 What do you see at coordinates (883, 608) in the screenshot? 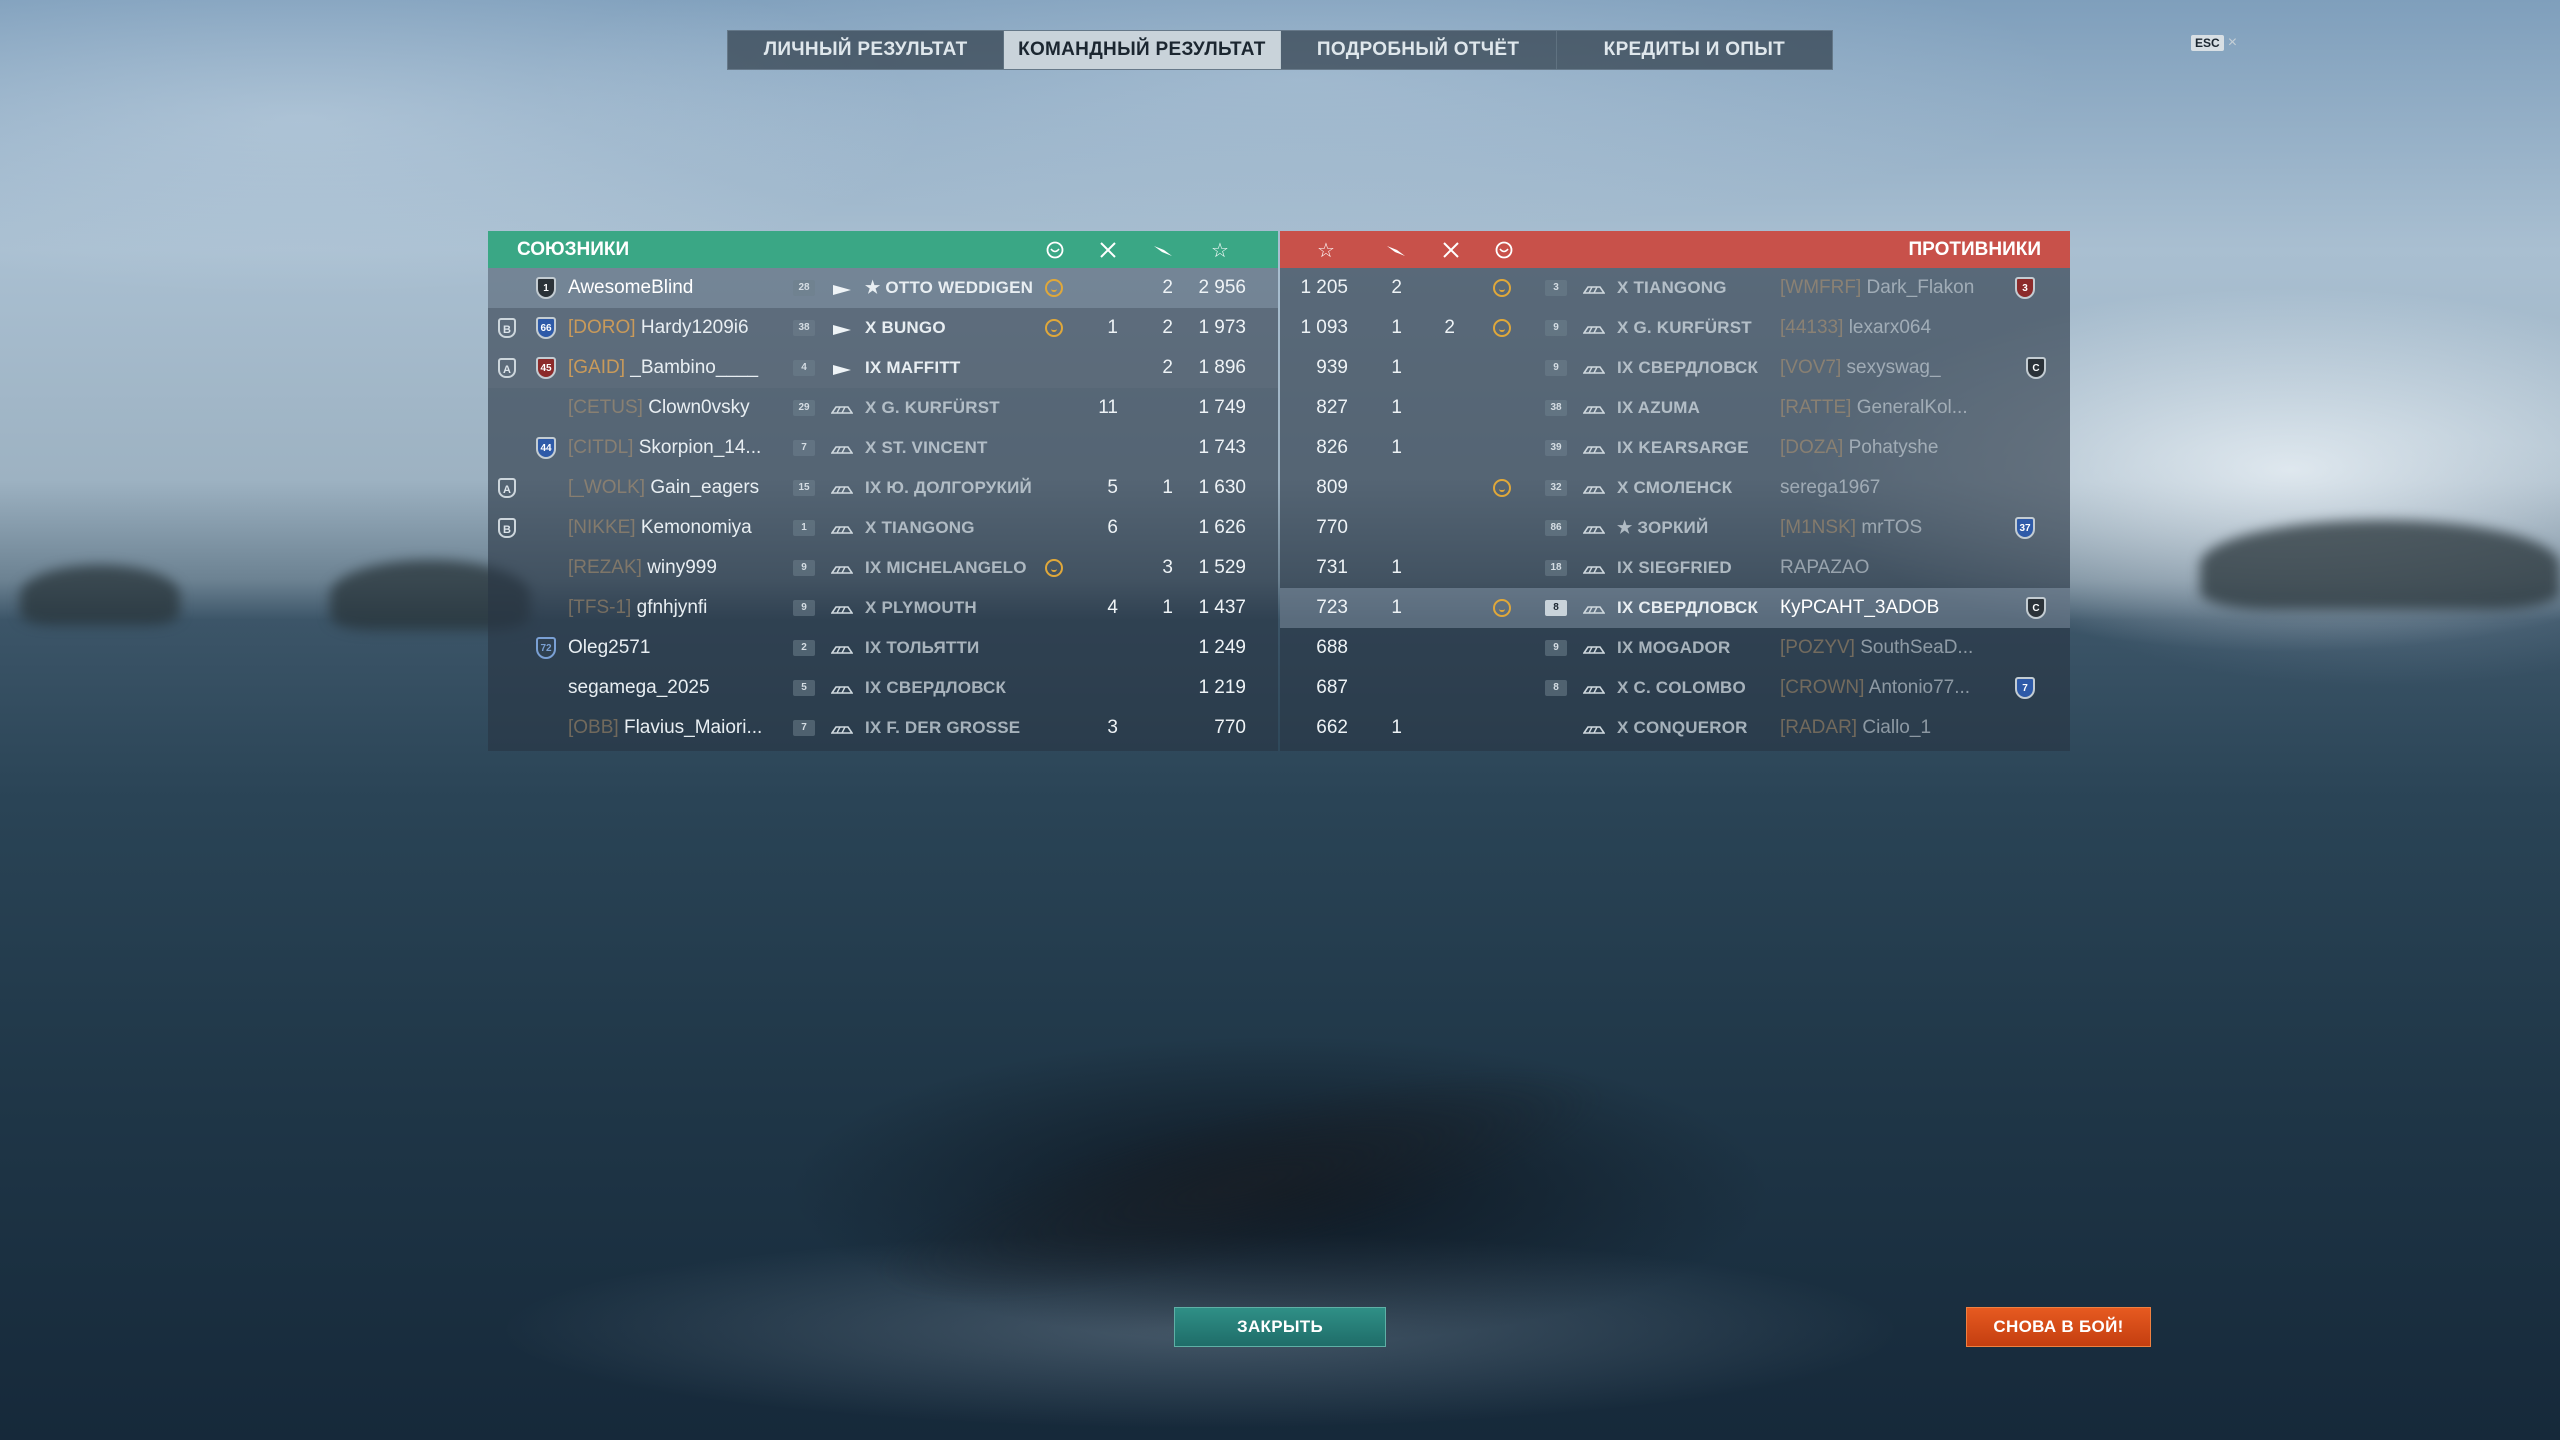
I see `player-row: [TFS-1] gfnhjynfi 9 X PLYMOUTH 4 1 1 437` at bounding box center [883, 608].